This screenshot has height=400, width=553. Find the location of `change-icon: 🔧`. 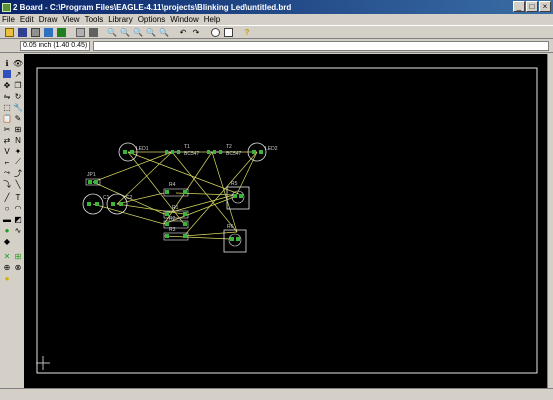

change-icon: 🔧 is located at coordinates (18, 107).